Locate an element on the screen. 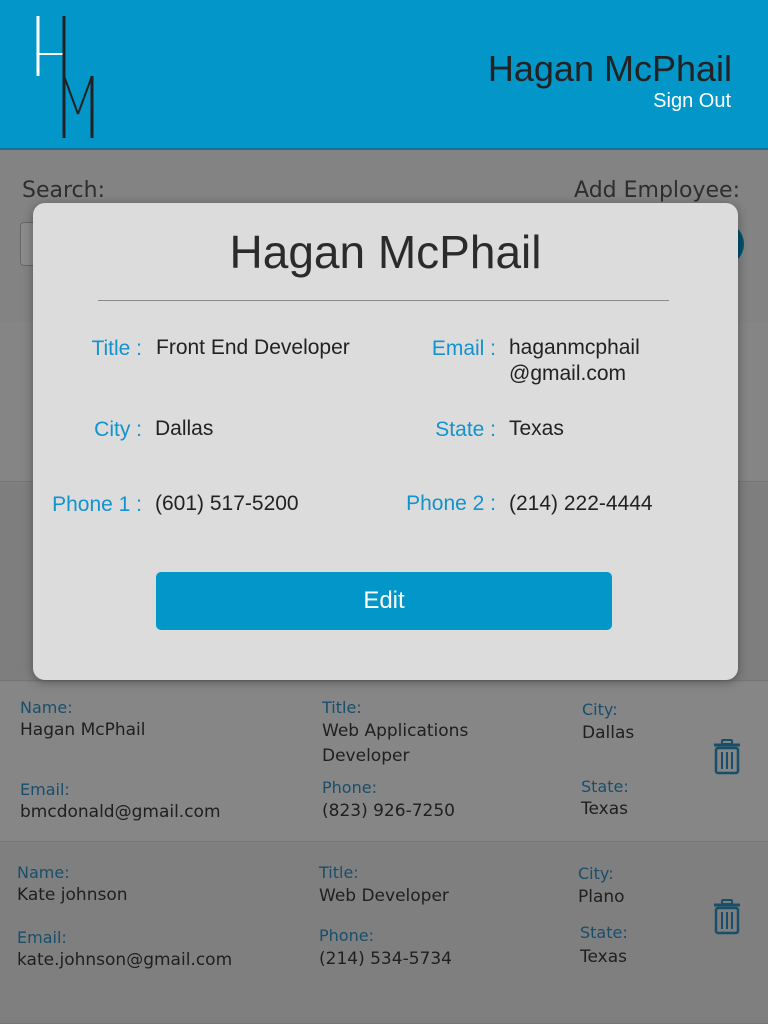  city-value: Dallas is located at coordinates (184, 428).